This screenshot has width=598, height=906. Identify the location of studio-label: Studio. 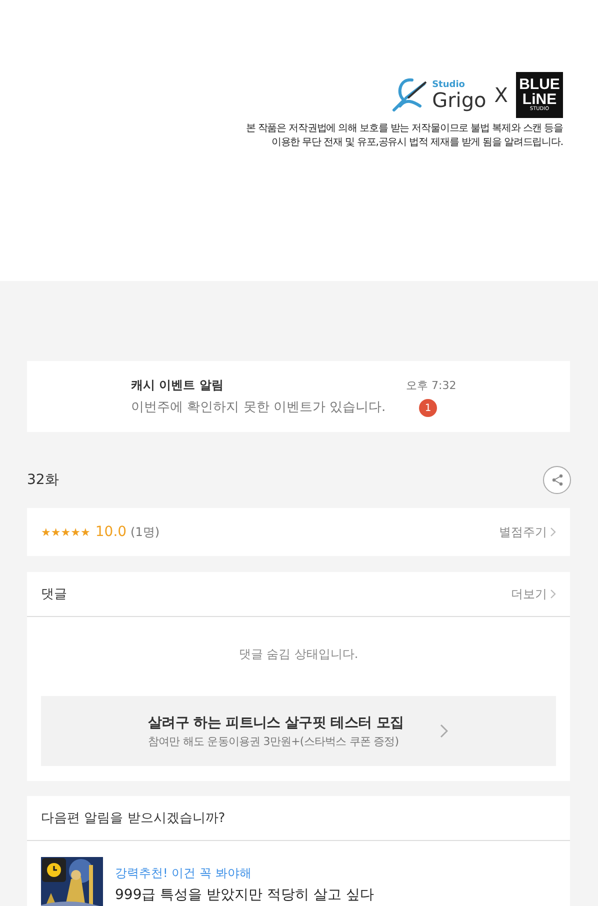
(449, 85).